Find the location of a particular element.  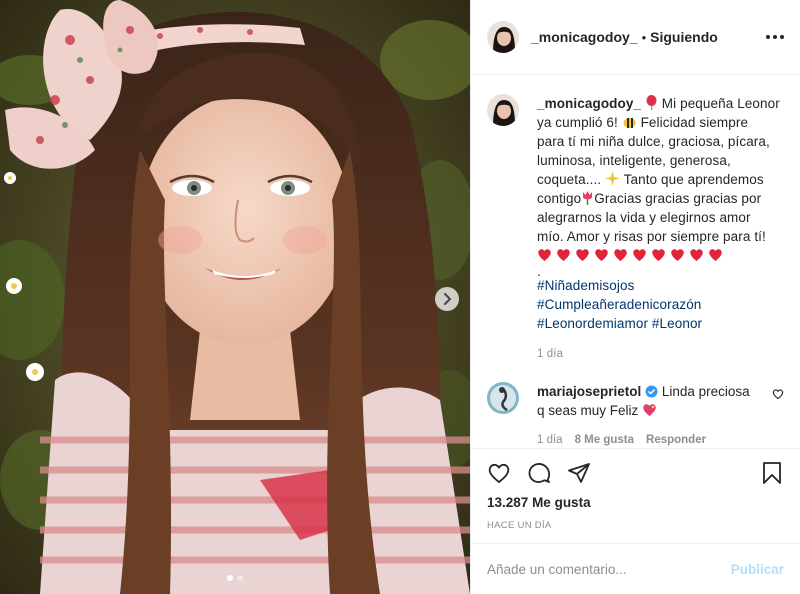

caption-avatar is located at coordinates (503, 110).